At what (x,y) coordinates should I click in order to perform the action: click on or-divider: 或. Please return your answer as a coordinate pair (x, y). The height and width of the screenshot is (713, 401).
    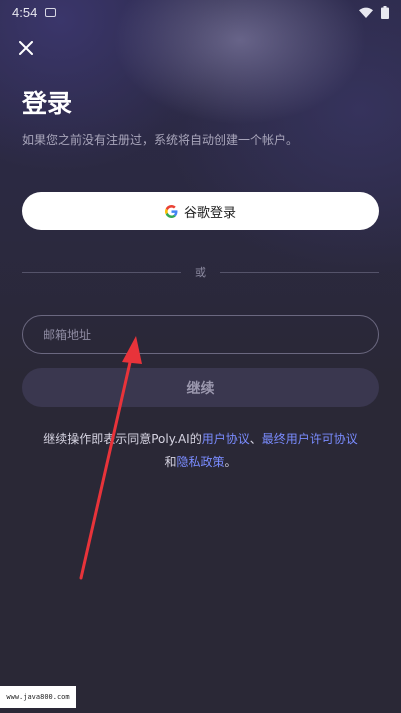
    Looking at the image, I should click on (200, 272).